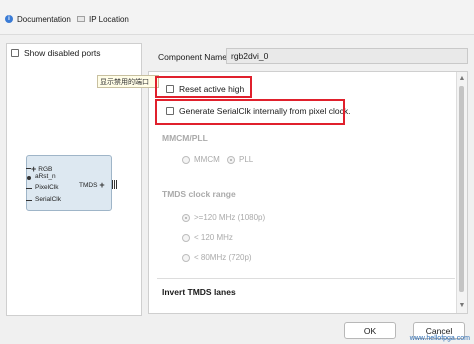 This screenshot has height=344, width=474. What do you see at coordinates (230, 217) in the screenshot?
I see `range-radio-label-0: >=120 MHz (1080p)` at bounding box center [230, 217].